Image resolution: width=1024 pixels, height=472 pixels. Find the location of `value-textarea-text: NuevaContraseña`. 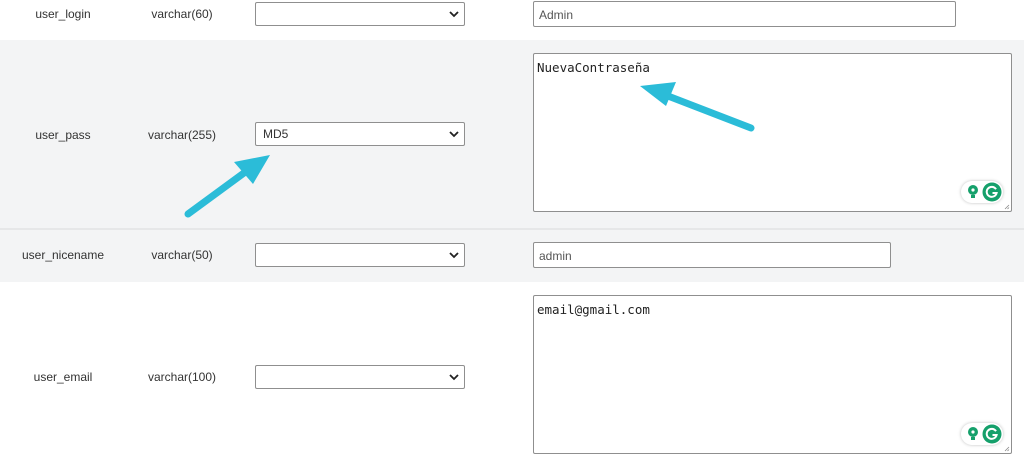

value-textarea-text: NuevaContraseña is located at coordinates (593, 67).